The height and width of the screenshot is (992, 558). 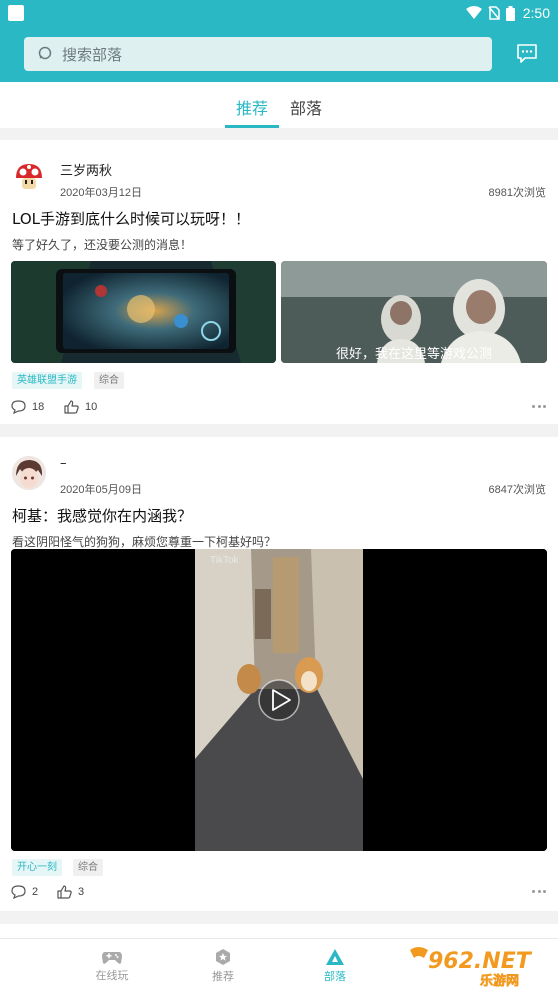 What do you see at coordinates (510, 13) in the screenshot?
I see `battery-icon` at bounding box center [510, 13].